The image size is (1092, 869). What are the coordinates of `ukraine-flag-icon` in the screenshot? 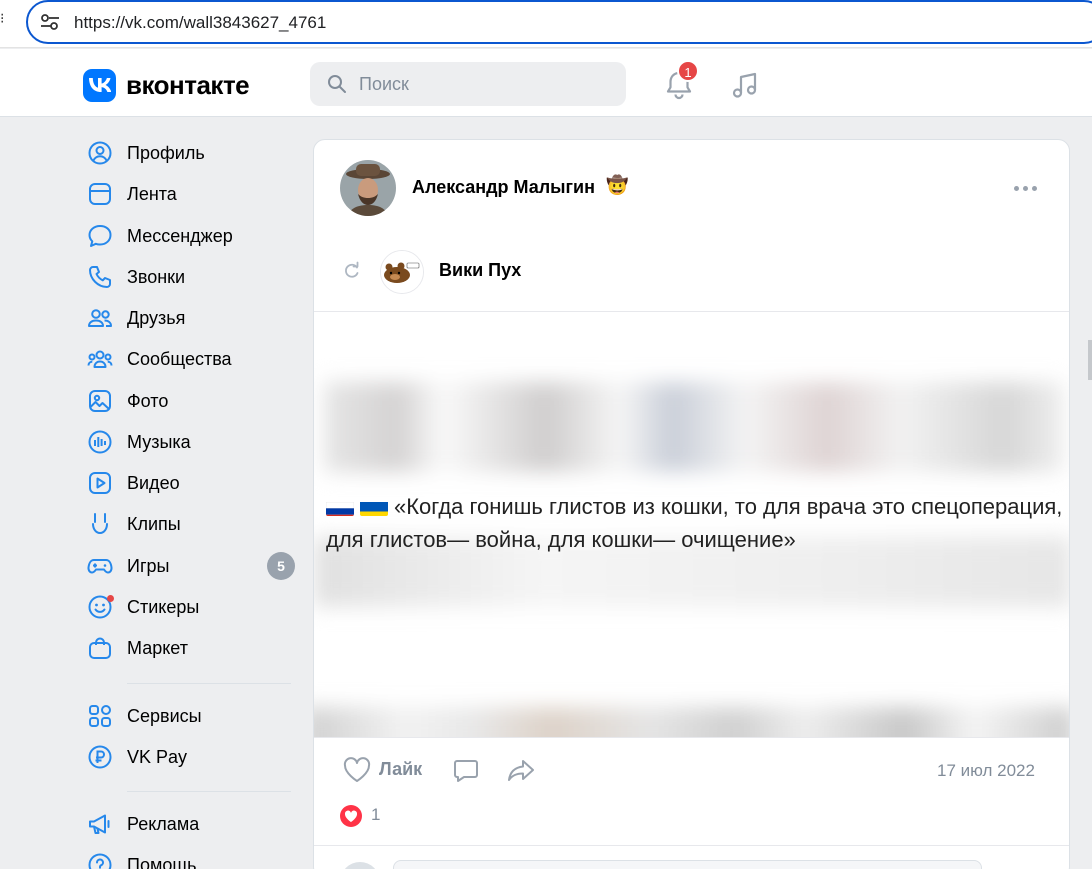 It's located at (374, 506).